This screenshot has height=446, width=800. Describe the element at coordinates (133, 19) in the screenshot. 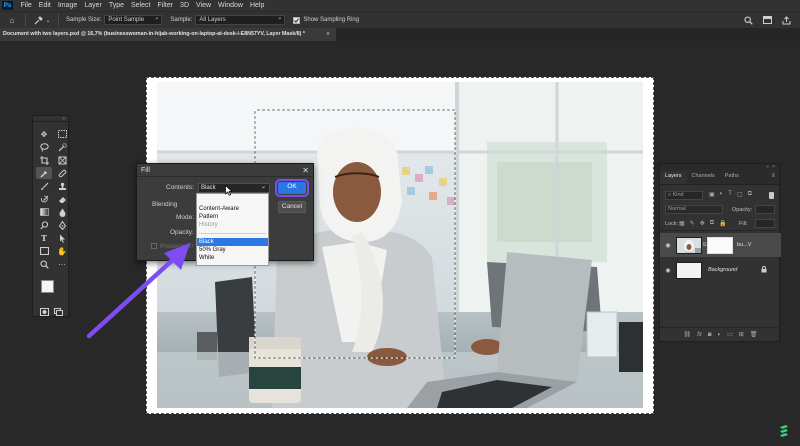

I see `sample-size-select: Point Sample` at that location.